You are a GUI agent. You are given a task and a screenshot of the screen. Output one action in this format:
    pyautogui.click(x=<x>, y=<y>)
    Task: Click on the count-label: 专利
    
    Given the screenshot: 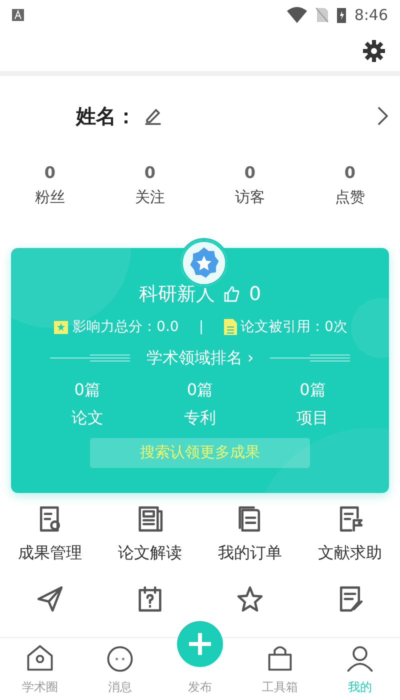 What is the action you would take?
    pyautogui.click(x=200, y=418)
    